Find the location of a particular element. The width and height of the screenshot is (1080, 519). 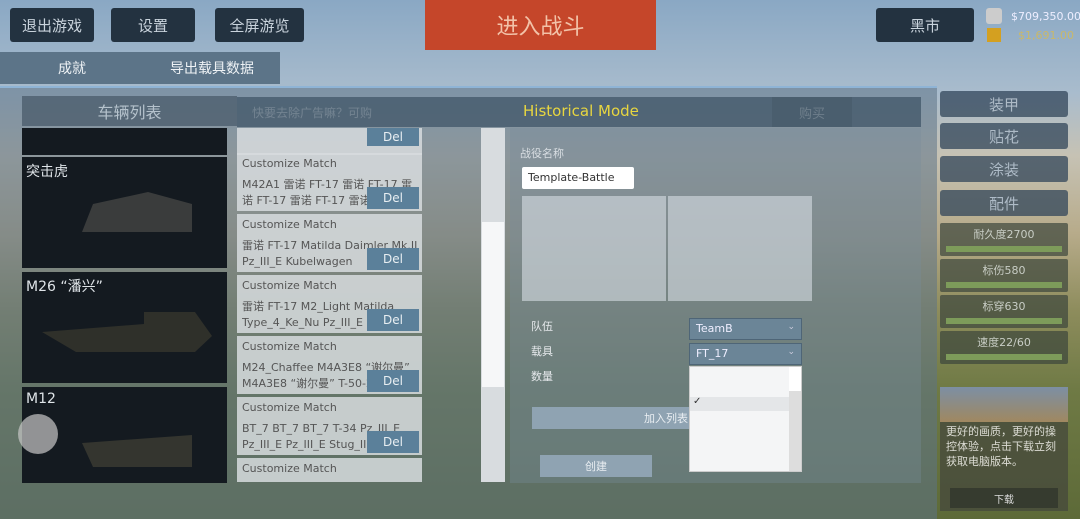

ad-description: 更好的画质，更好的操控体验，点击下载立刻获取电脑版本。 is located at coordinates (1001, 446).